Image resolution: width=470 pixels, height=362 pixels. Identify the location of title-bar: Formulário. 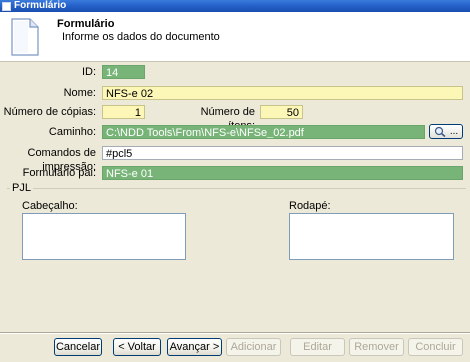
(235, 6).